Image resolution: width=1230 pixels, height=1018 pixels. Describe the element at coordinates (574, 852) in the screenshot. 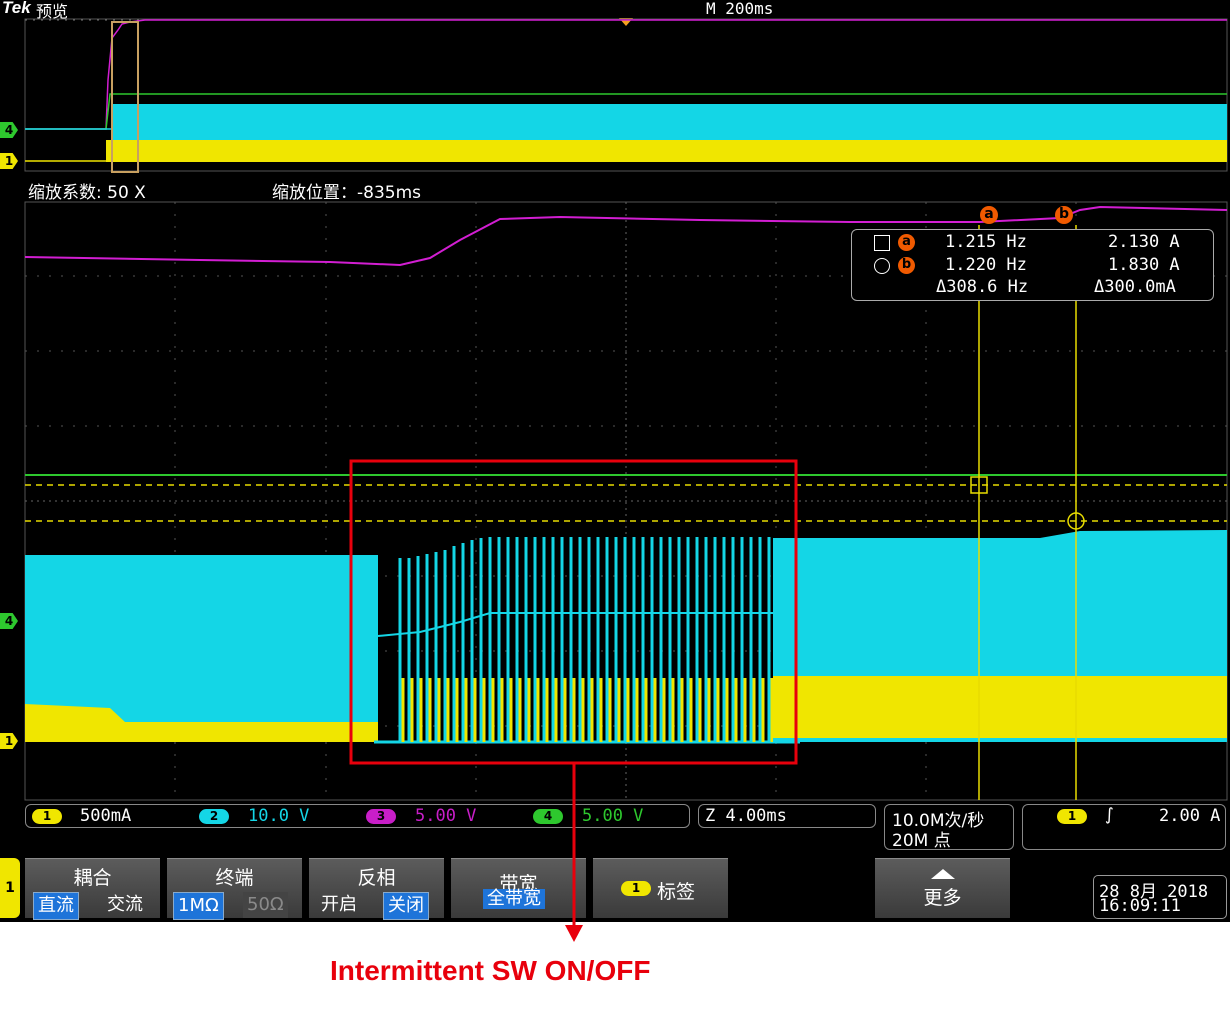

I see `annotation-arrow` at that location.